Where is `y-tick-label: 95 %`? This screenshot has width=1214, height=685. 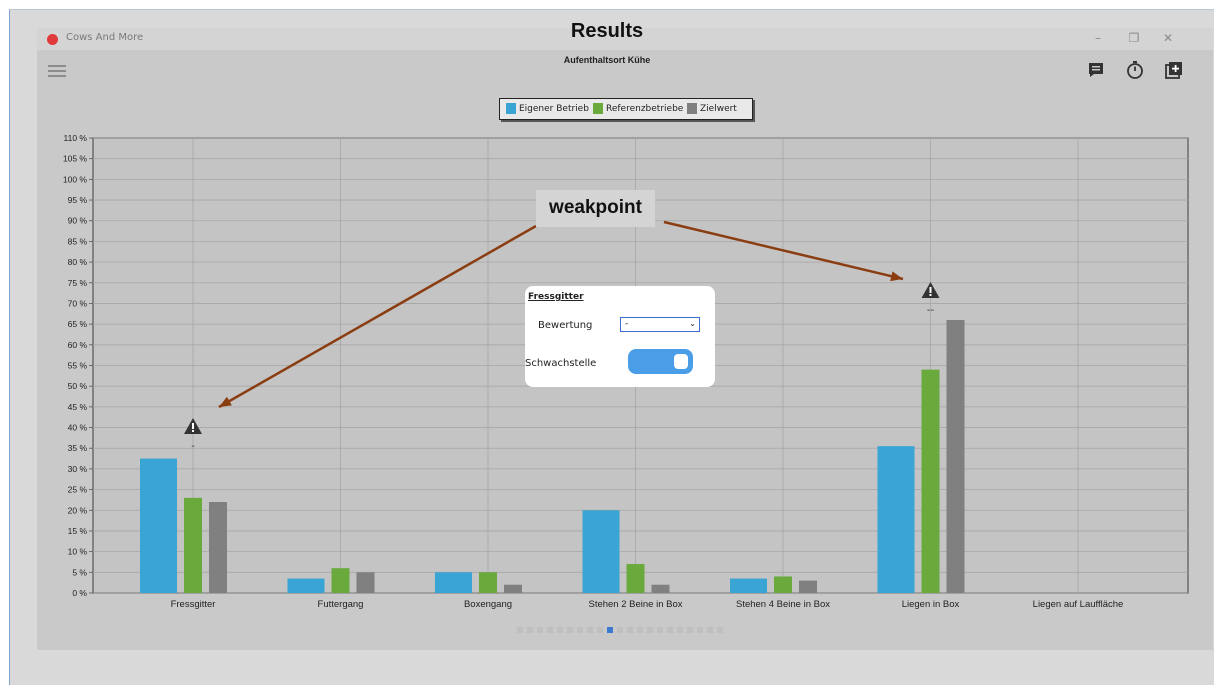
y-tick-label: 95 % is located at coordinates (78, 200).